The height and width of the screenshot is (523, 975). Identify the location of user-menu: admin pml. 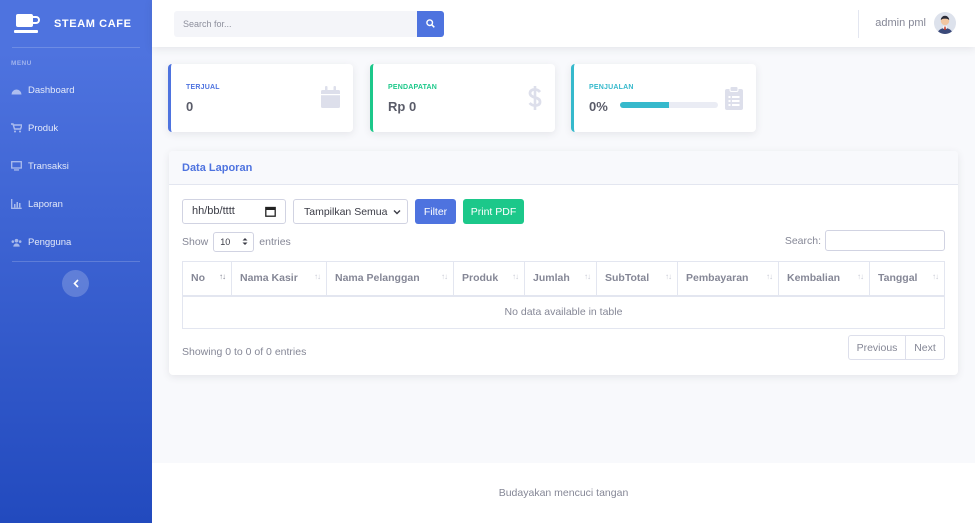
(915, 23).